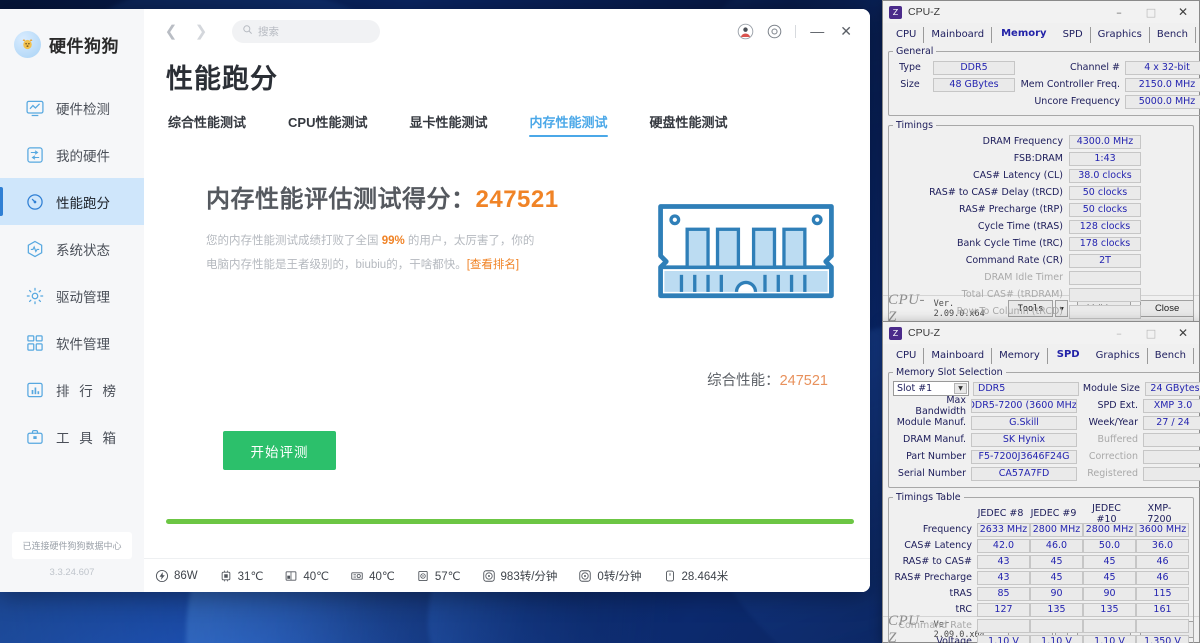  I want to click on chevron-left-icon: ❮, so click(171, 31).